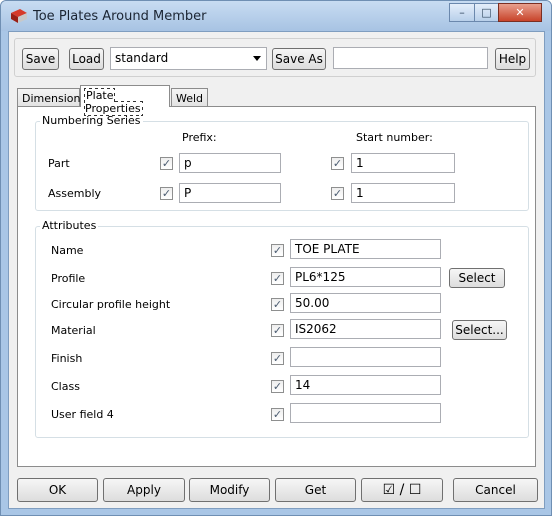 This screenshot has height=516, width=552. I want to click on attr-label-circular-profile-height: Circular profile height, so click(111, 304).